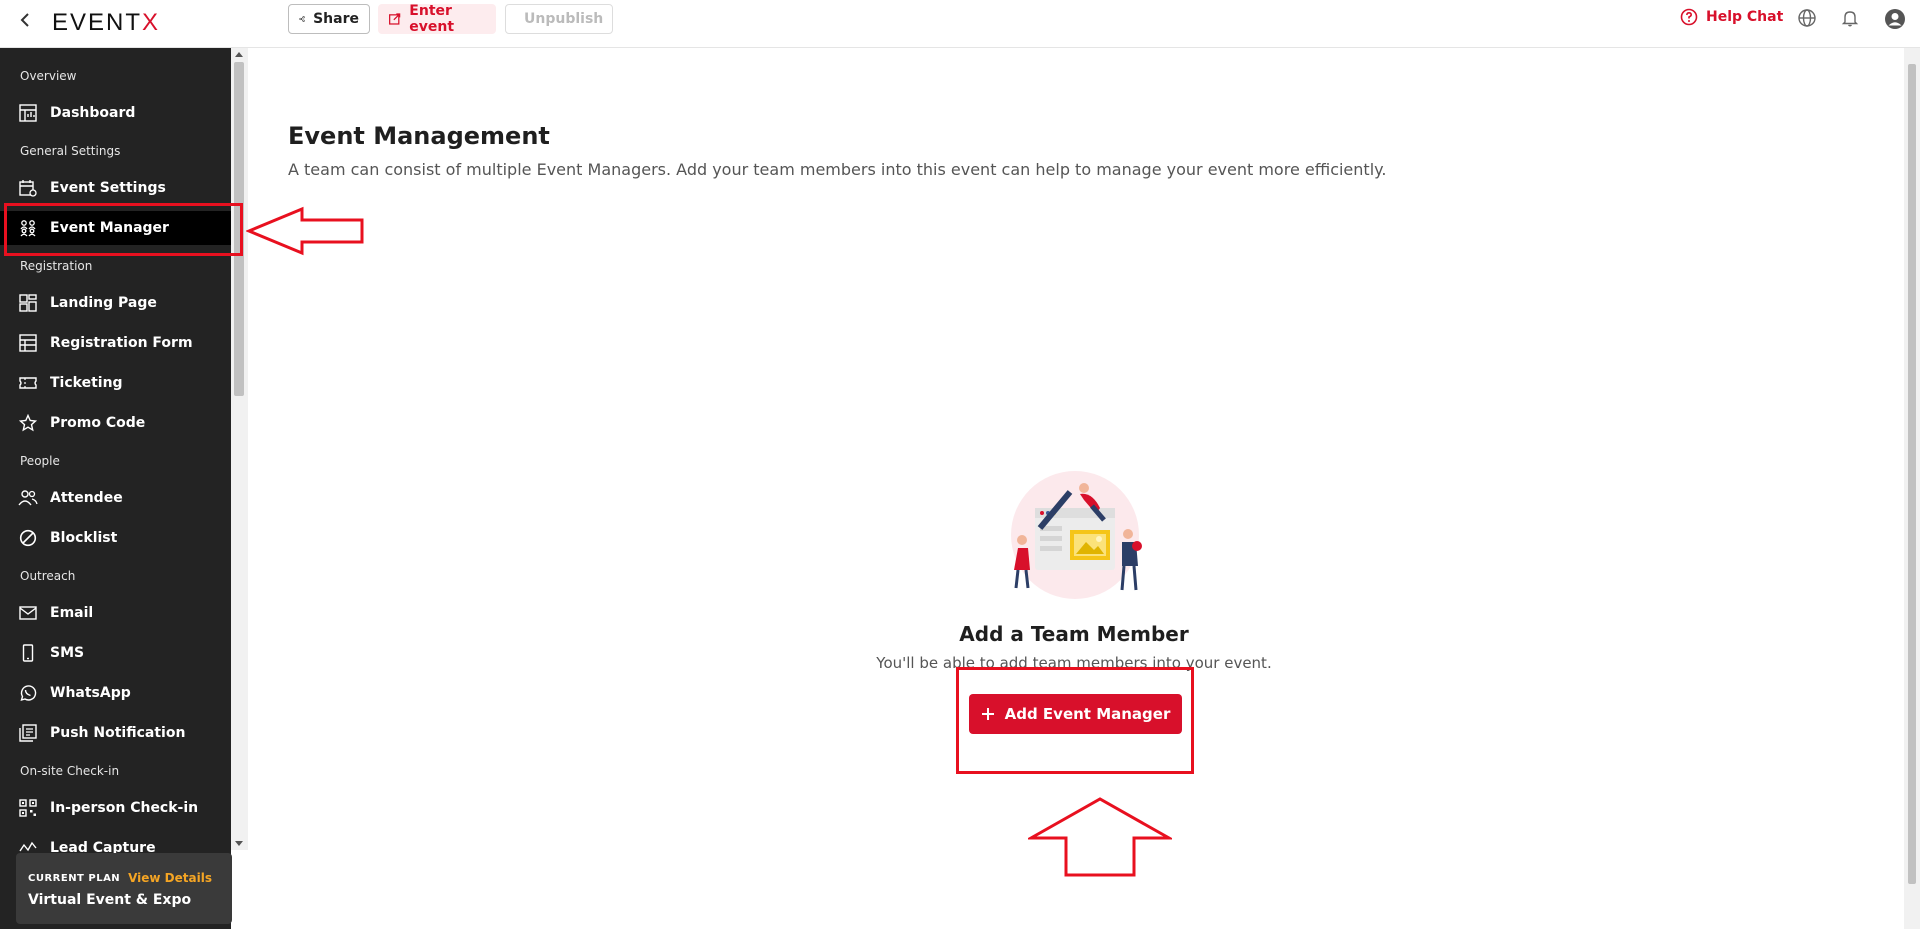  I want to click on current-plan-label: CURRENT PLAN, so click(74, 878).